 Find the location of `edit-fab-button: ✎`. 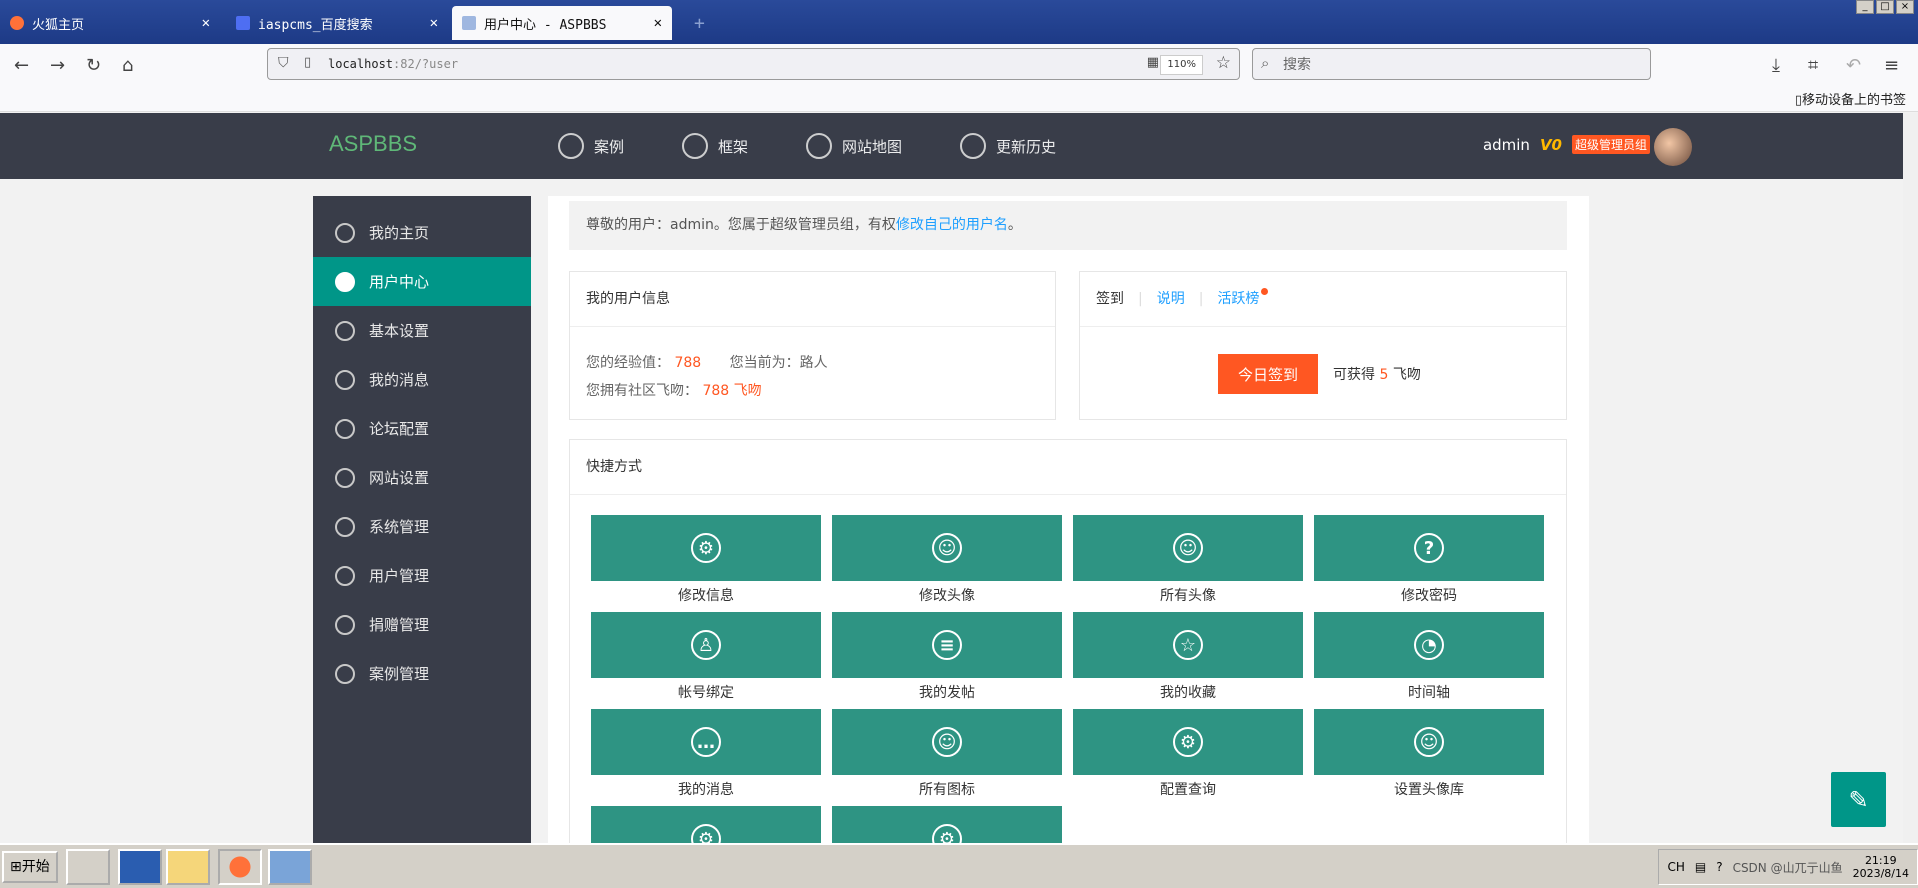

edit-fab-button: ✎ is located at coordinates (1858, 799).